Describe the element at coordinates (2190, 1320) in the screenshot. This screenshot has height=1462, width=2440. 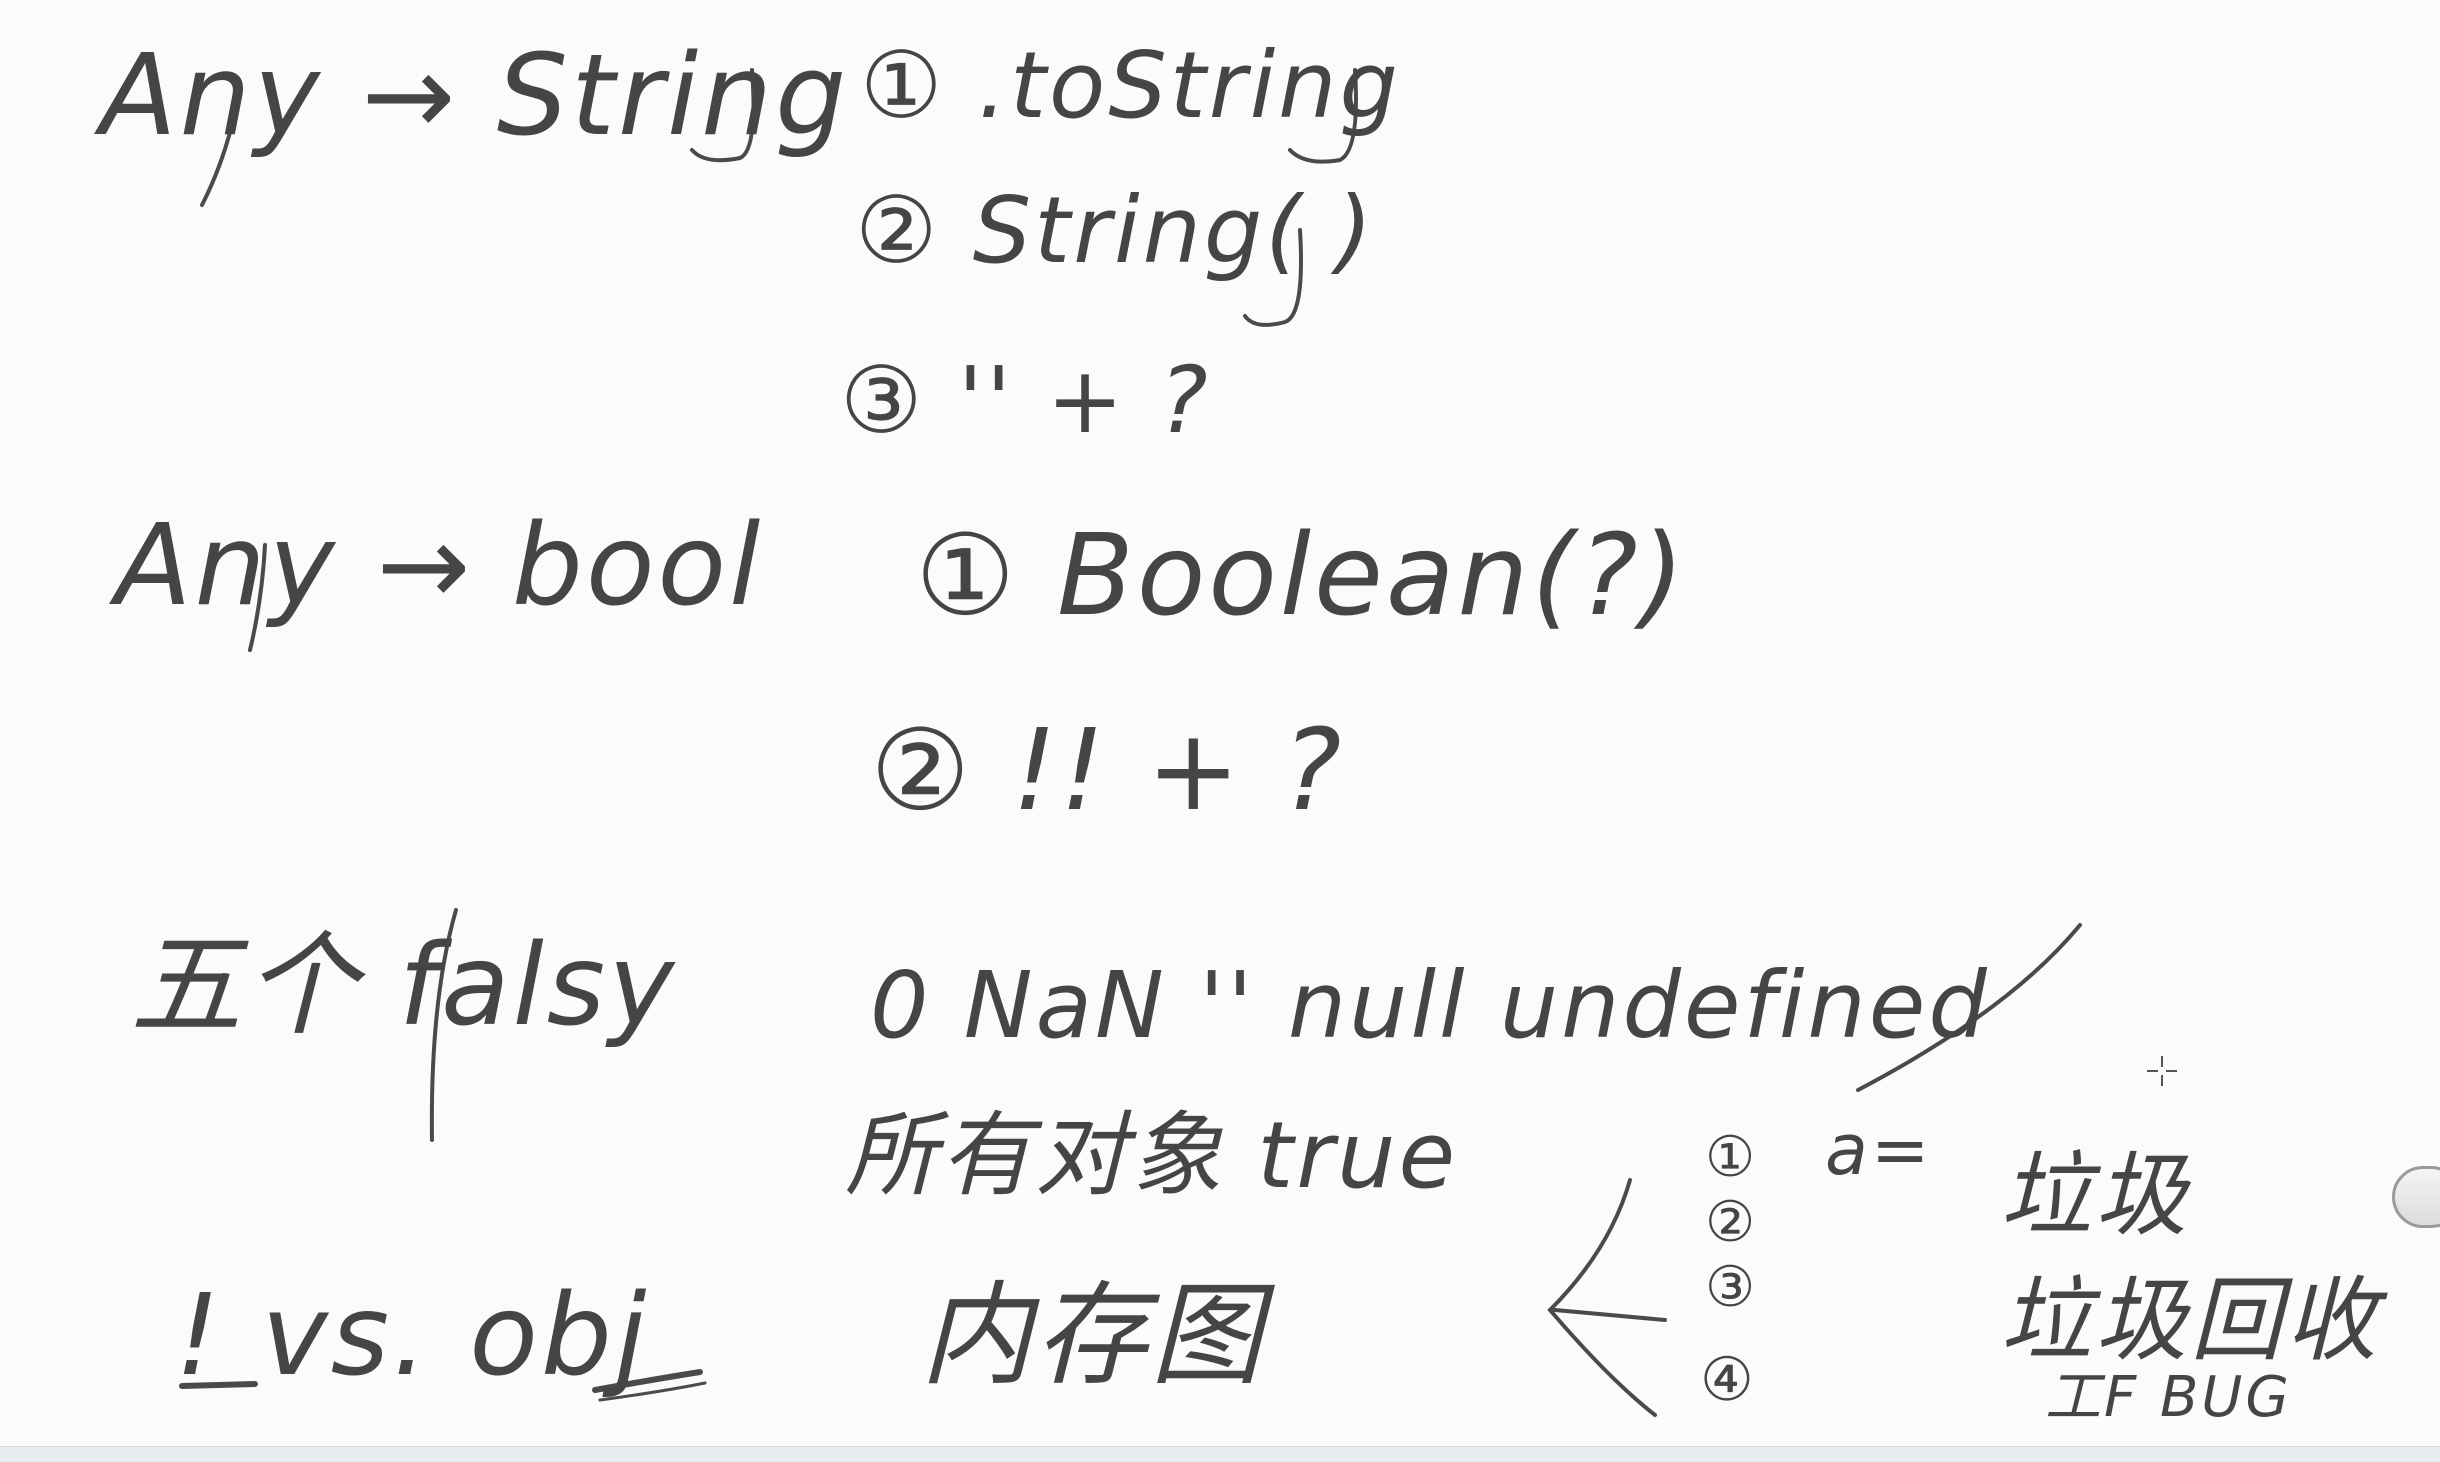
I see `note-row4-right2: 垃圾回收` at that location.